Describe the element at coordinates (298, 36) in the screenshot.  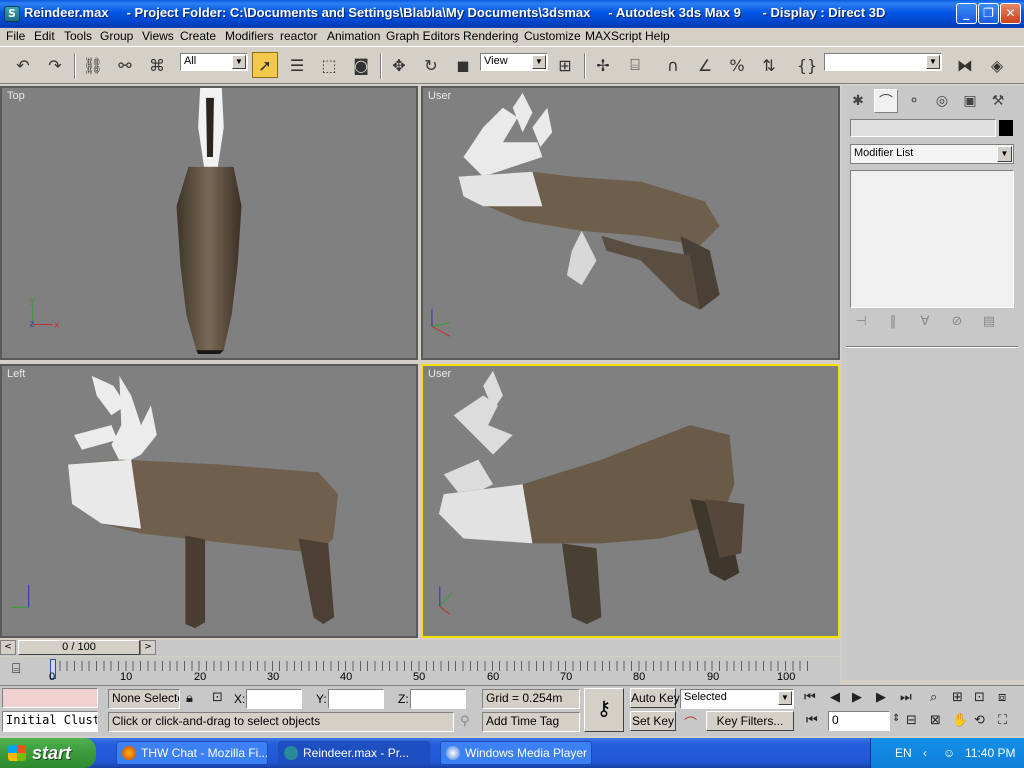
I see `menu-reactor: reactor` at that location.